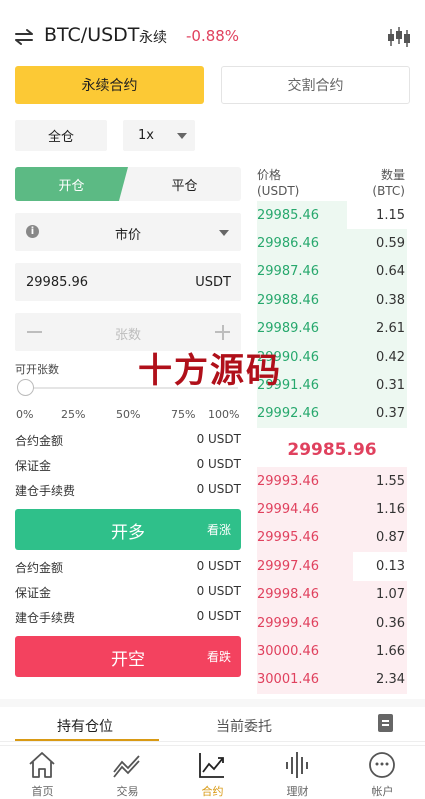  I want to click on available-contracts-label: 可开张数, so click(37, 369).